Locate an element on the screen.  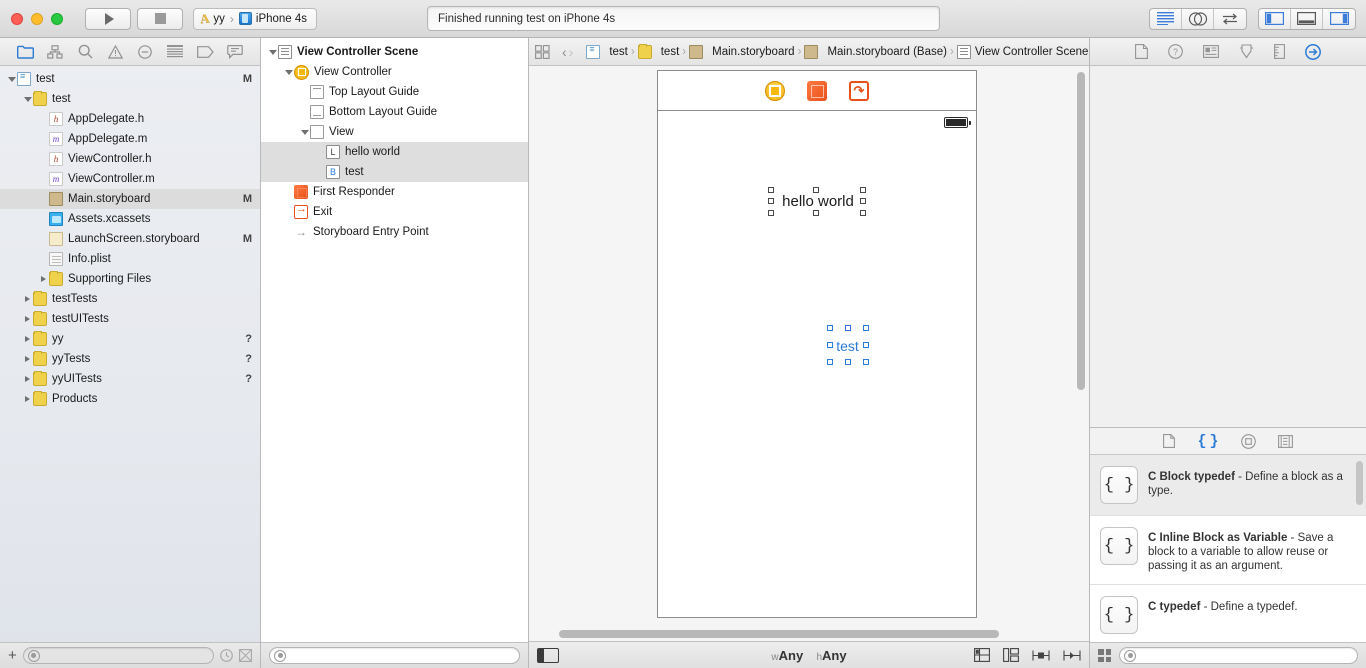
exit-dock-icon: ↷ is located at coordinates (859, 90).